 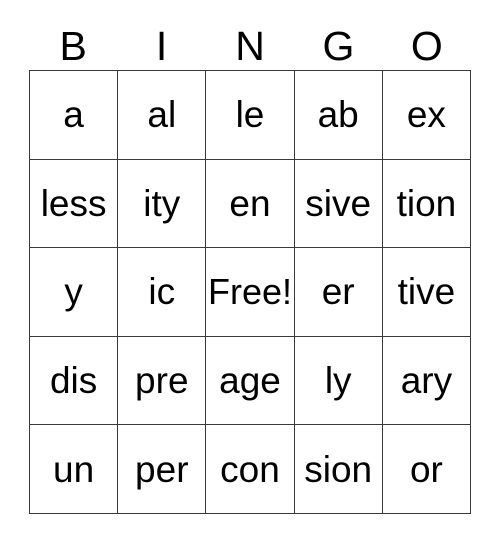 I want to click on bingo-cell-label: ity, so click(x=162, y=203).